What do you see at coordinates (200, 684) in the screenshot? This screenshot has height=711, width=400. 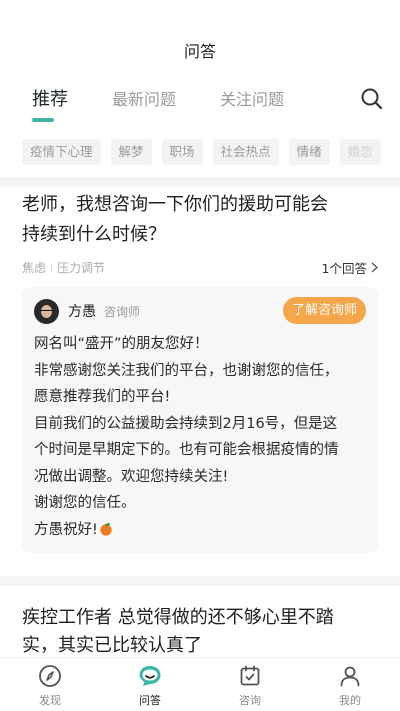 I see `bottom-navigation: 发现 问答 咨询 我的` at bounding box center [200, 684].